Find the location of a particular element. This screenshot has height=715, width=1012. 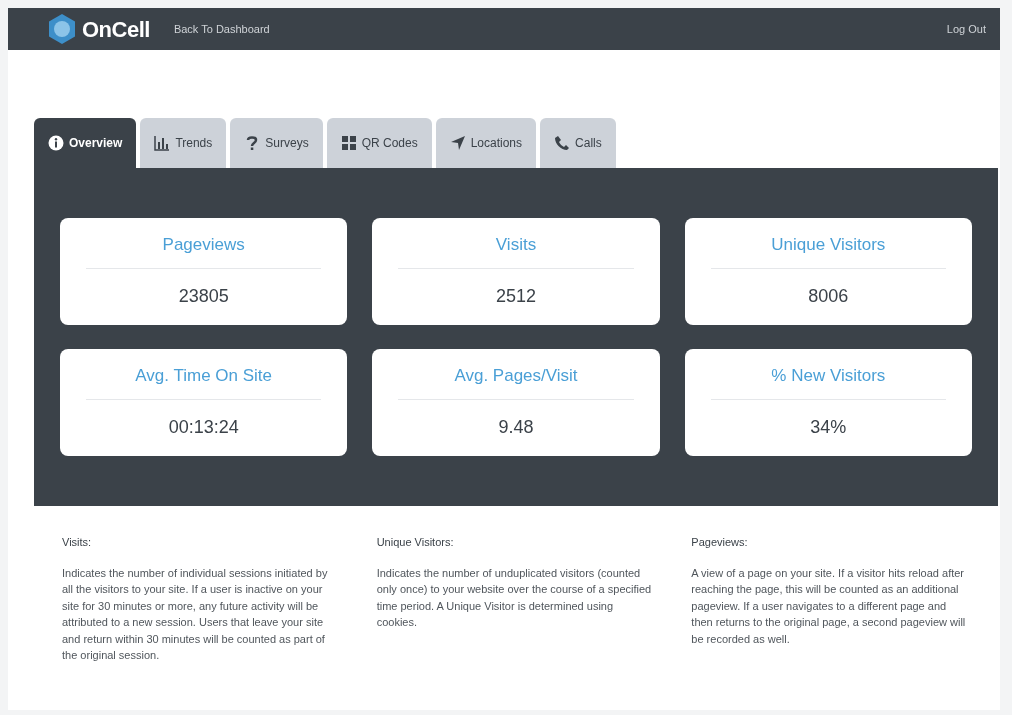

stat-value: 9.48 is located at coordinates (516, 426).